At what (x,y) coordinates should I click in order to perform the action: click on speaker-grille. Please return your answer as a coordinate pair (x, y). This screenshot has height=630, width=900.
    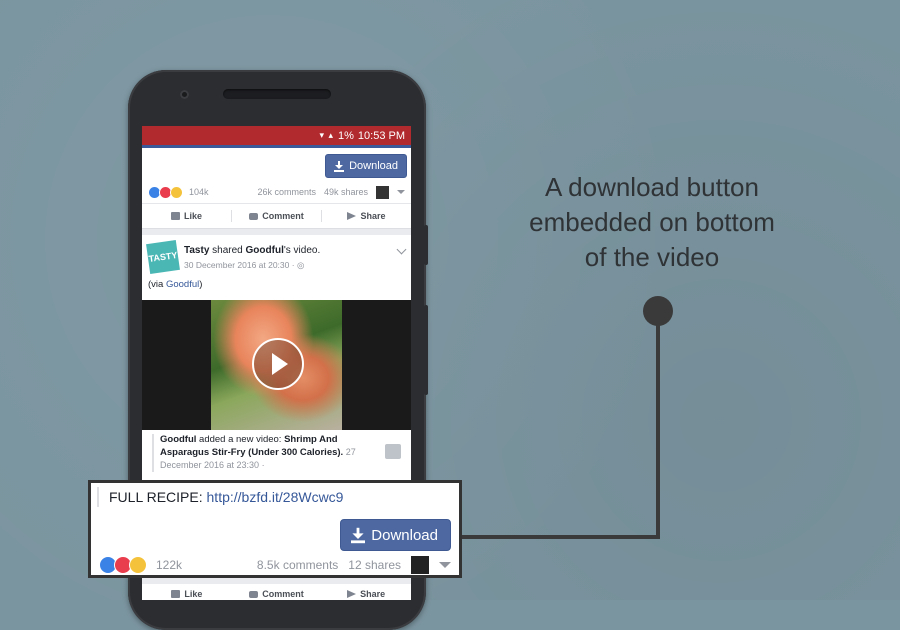
    Looking at the image, I should click on (277, 94).